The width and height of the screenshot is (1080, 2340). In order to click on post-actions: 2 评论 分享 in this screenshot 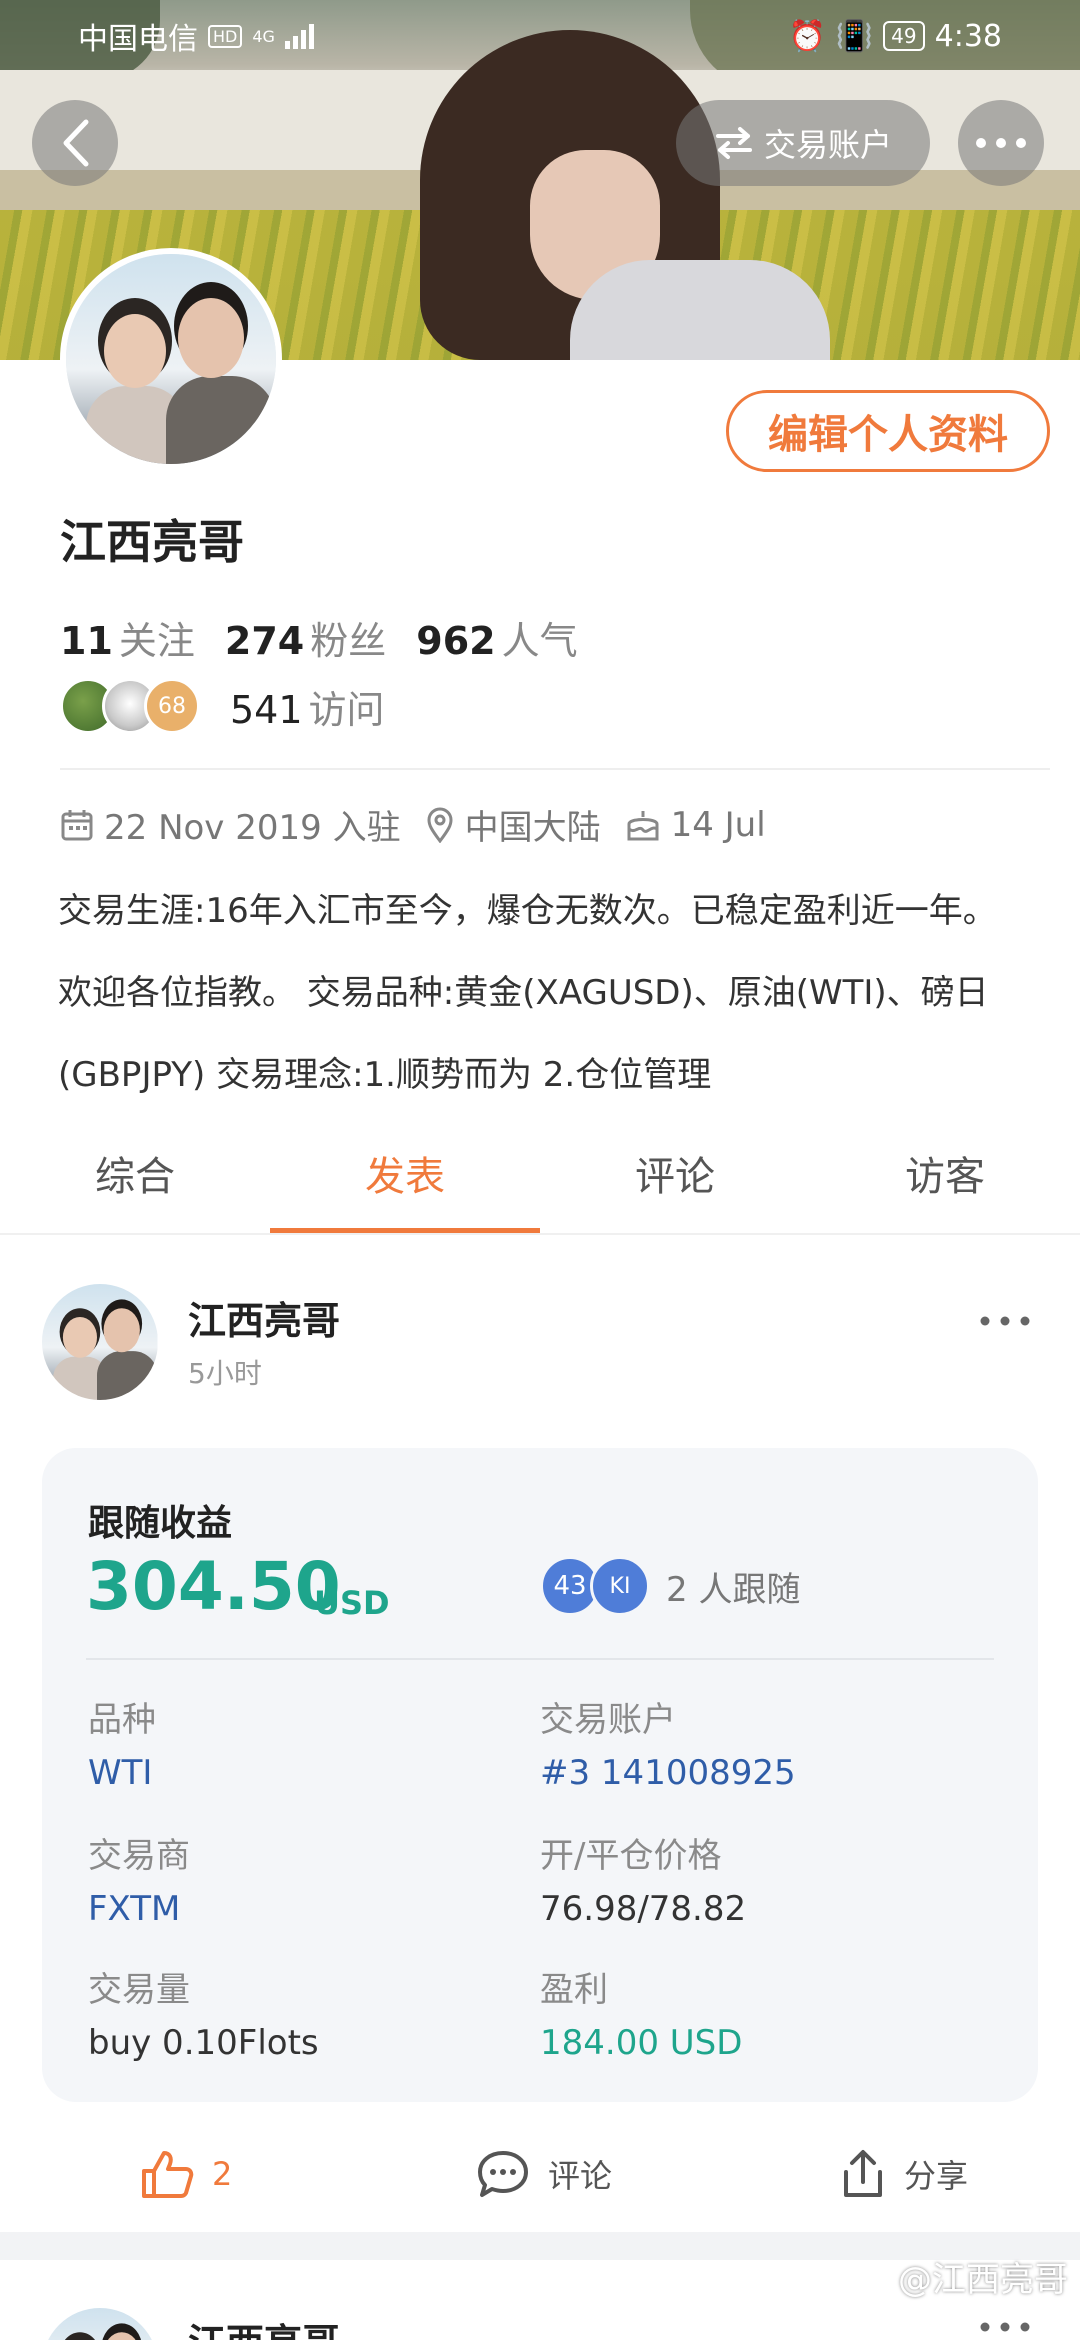, I will do `click(540, 2174)`.